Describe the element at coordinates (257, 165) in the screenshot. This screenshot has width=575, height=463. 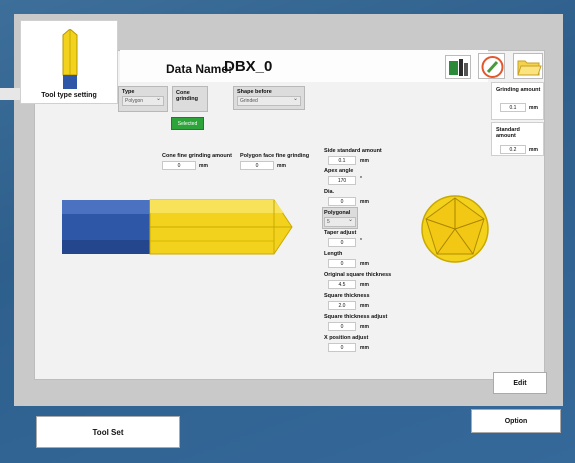
I see `polygon-fine-grinding-input: 0` at that location.